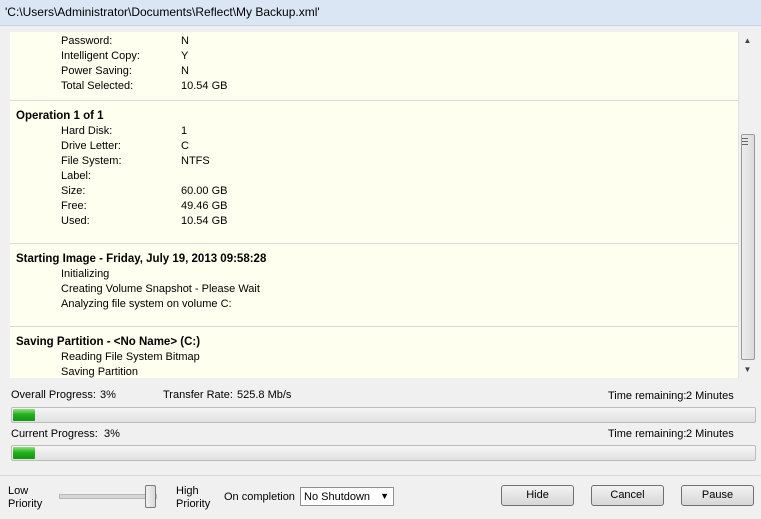 The image size is (761, 519). Describe the element at coordinates (374, 146) in the screenshot. I see `log-row: Drive Letter: C` at that location.